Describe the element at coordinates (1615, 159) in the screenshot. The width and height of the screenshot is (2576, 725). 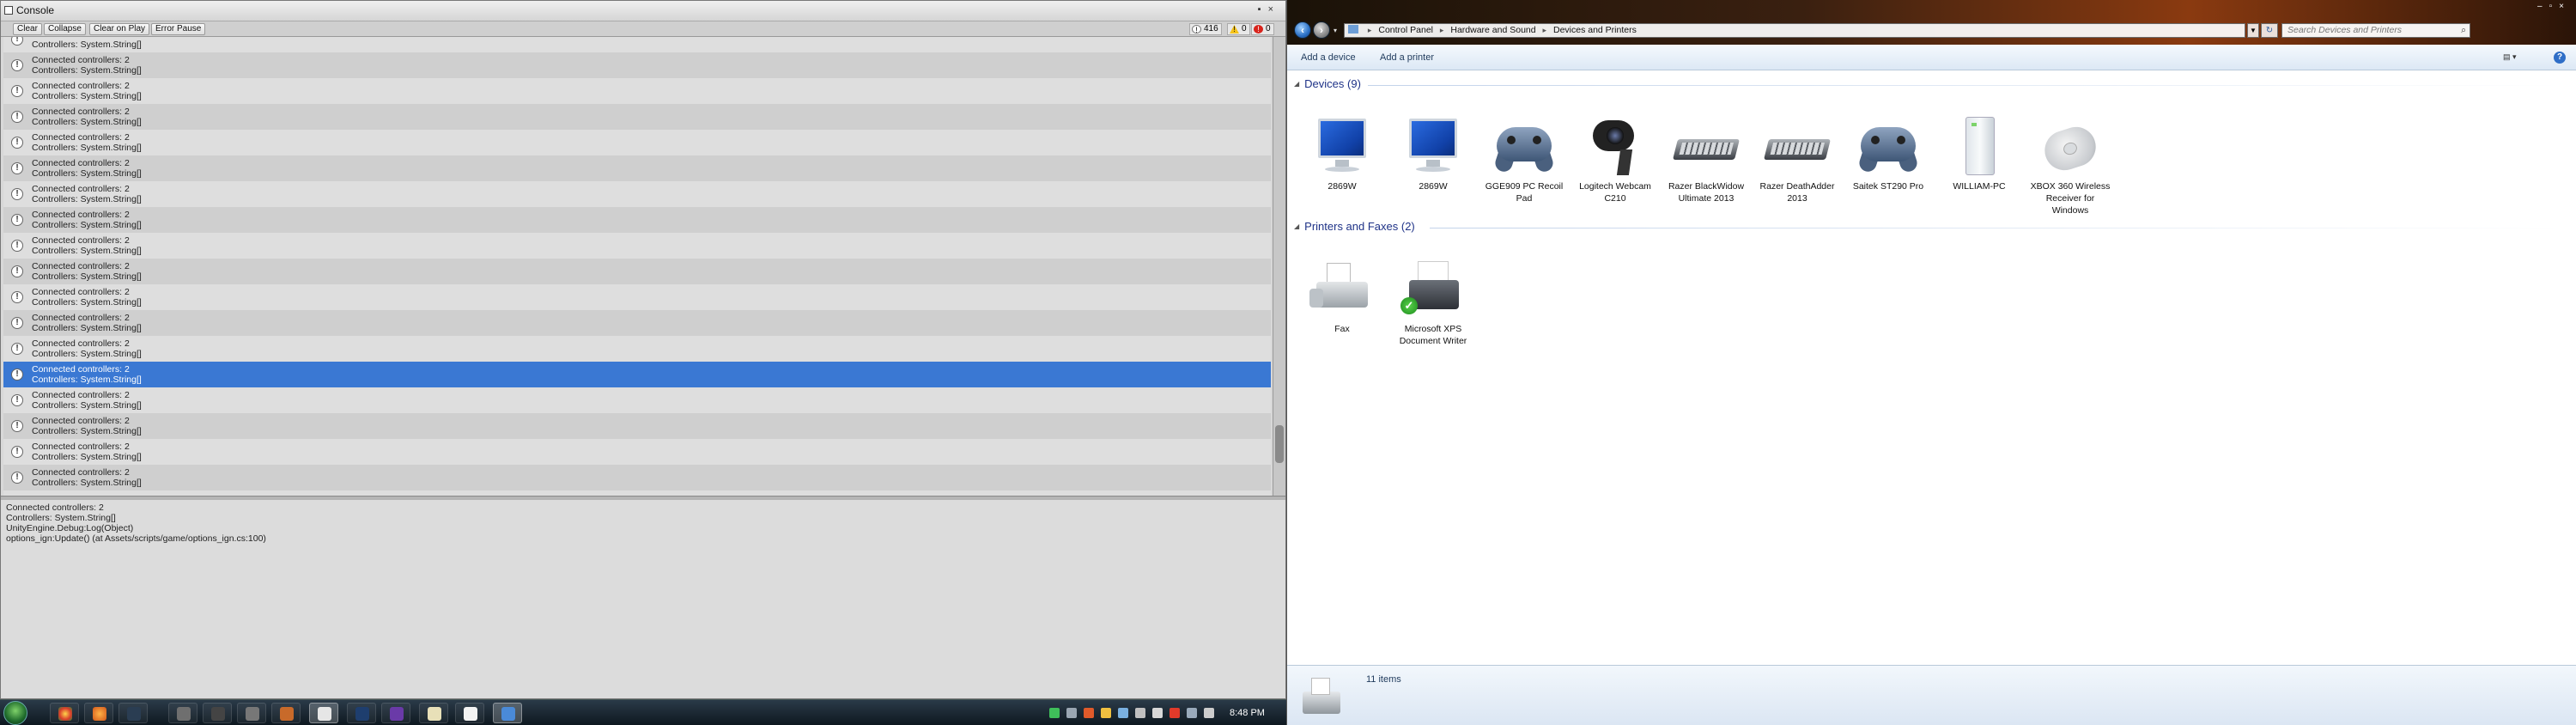
I see `device-tile-cam: Logitech Webcam C210` at that location.